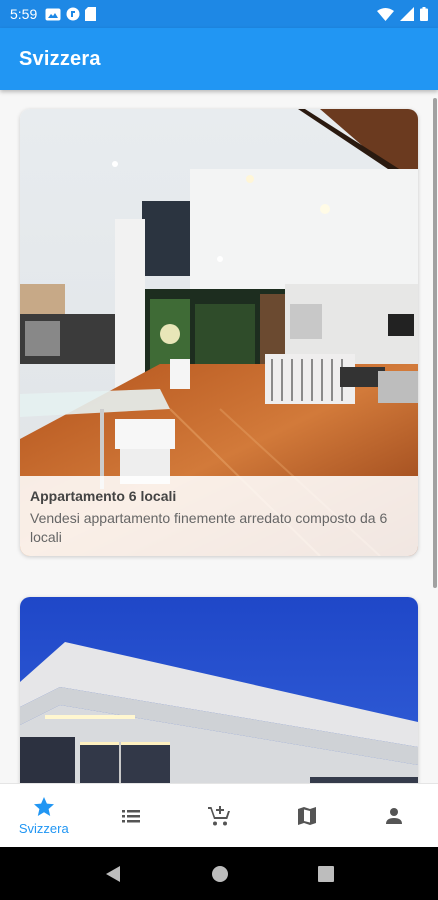 The image size is (438, 900). I want to click on bottom-navigation: Svizzera, so click(219, 815).